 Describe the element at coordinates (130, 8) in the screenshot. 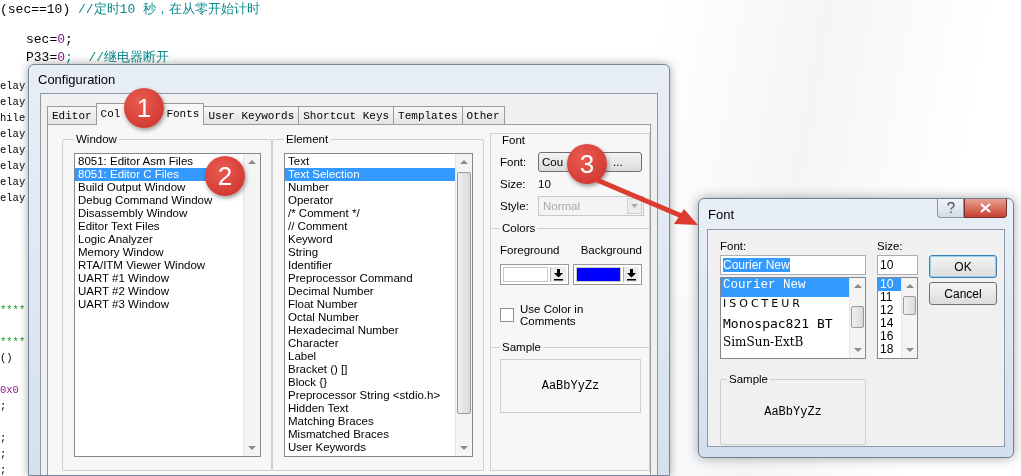

I see `code-line: (sec==10) //定时10 秒，在从零开始计时` at that location.